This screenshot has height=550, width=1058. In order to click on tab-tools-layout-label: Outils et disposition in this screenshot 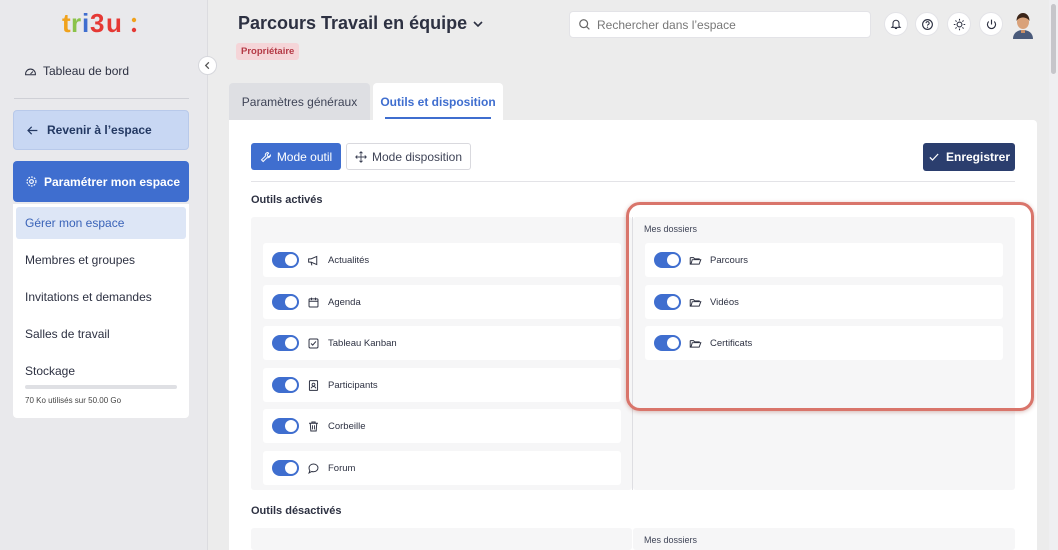, I will do `click(438, 101)`.